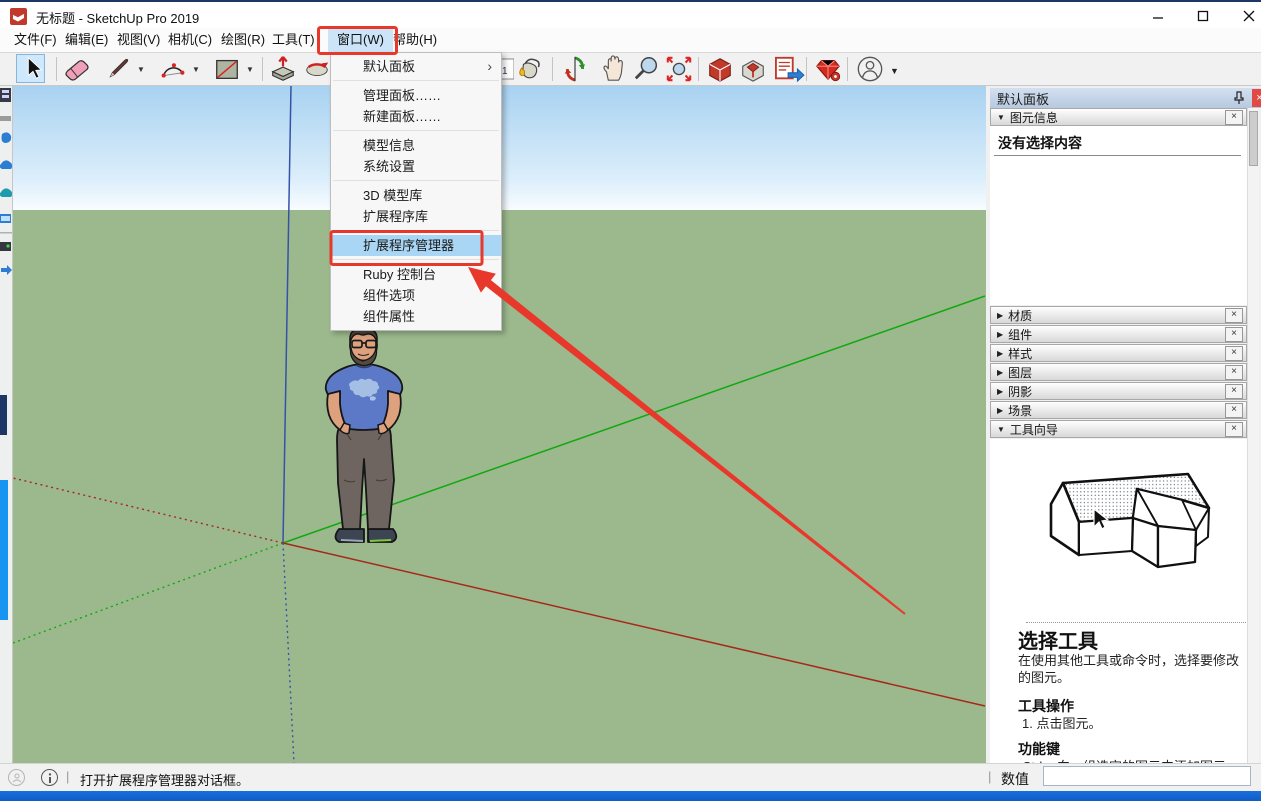 Image resolution: width=1261 pixels, height=801 pixels. Describe the element at coordinates (1118, 334) in the screenshot. I see `section-components: ▶ 组件 ×` at that location.